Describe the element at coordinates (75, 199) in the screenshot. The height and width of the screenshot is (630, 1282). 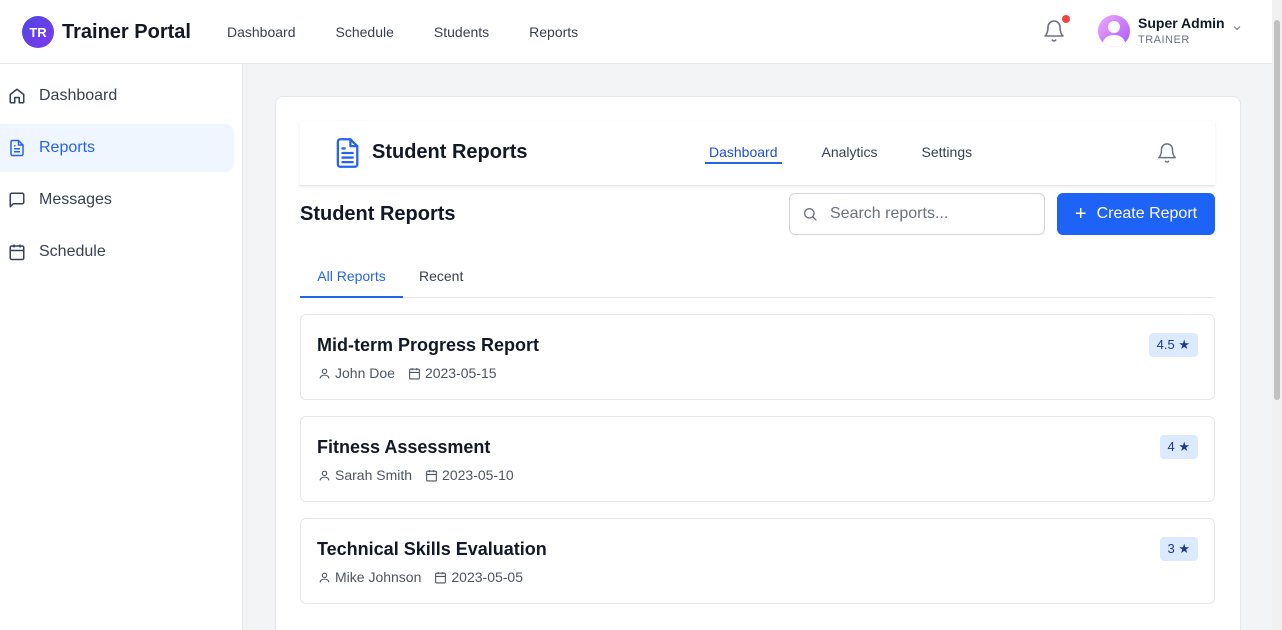
I see `sidebar-item-label: Messages` at that location.